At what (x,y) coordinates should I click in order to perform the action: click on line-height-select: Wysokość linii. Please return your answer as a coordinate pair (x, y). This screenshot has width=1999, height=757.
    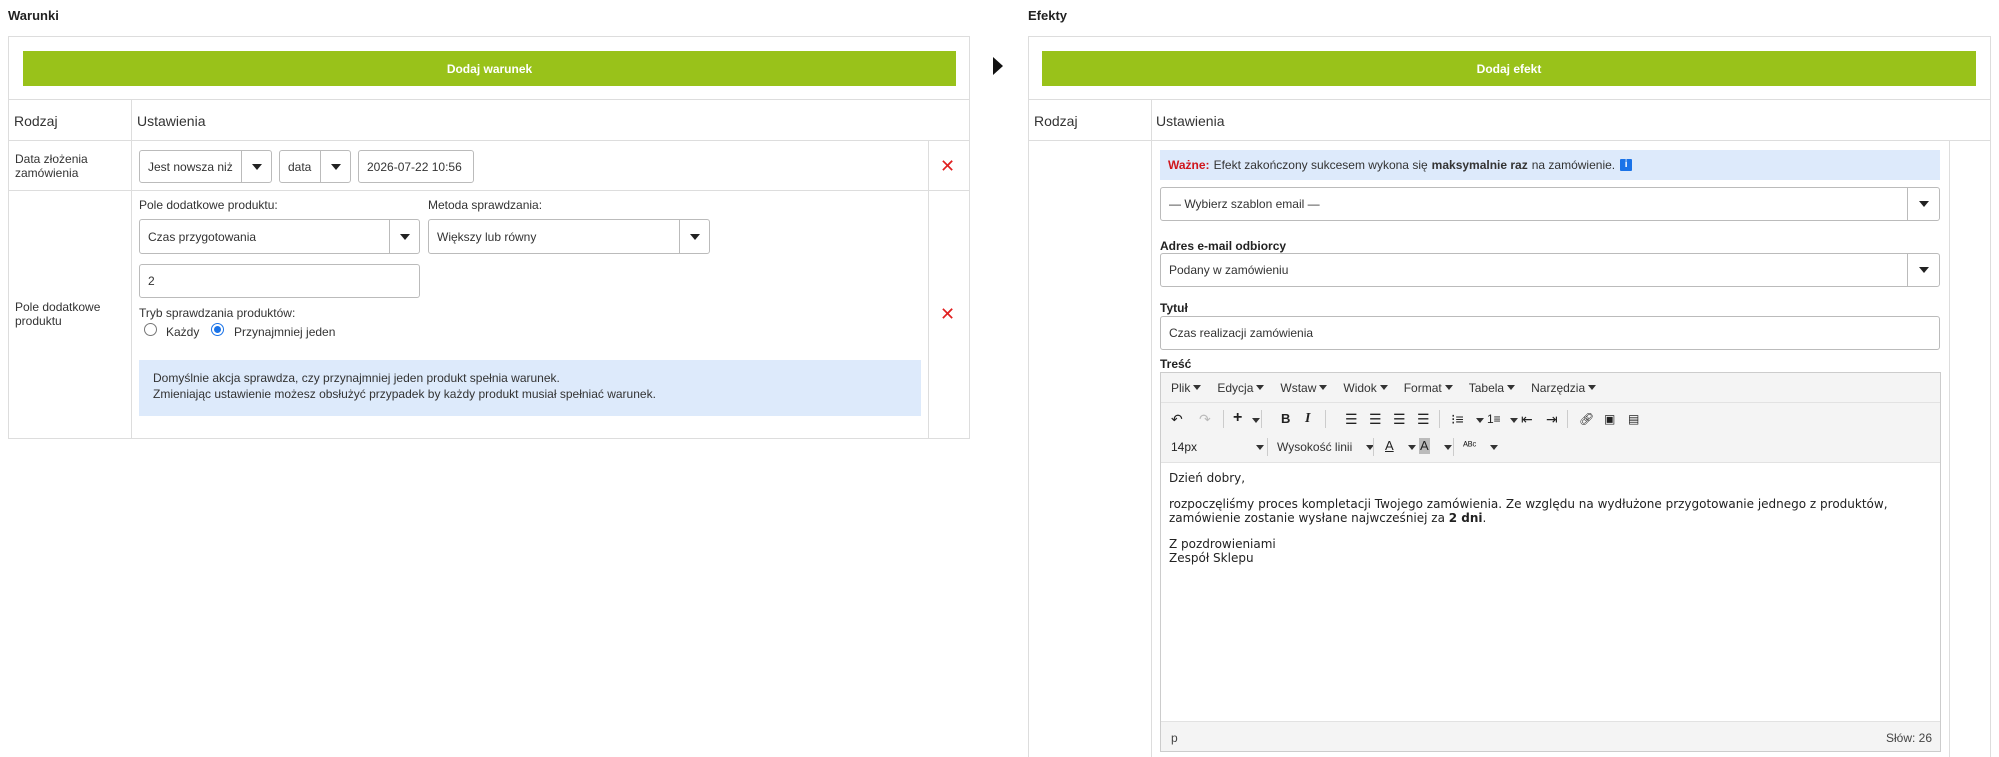
    Looking at the image, I should click on (1314, 447).